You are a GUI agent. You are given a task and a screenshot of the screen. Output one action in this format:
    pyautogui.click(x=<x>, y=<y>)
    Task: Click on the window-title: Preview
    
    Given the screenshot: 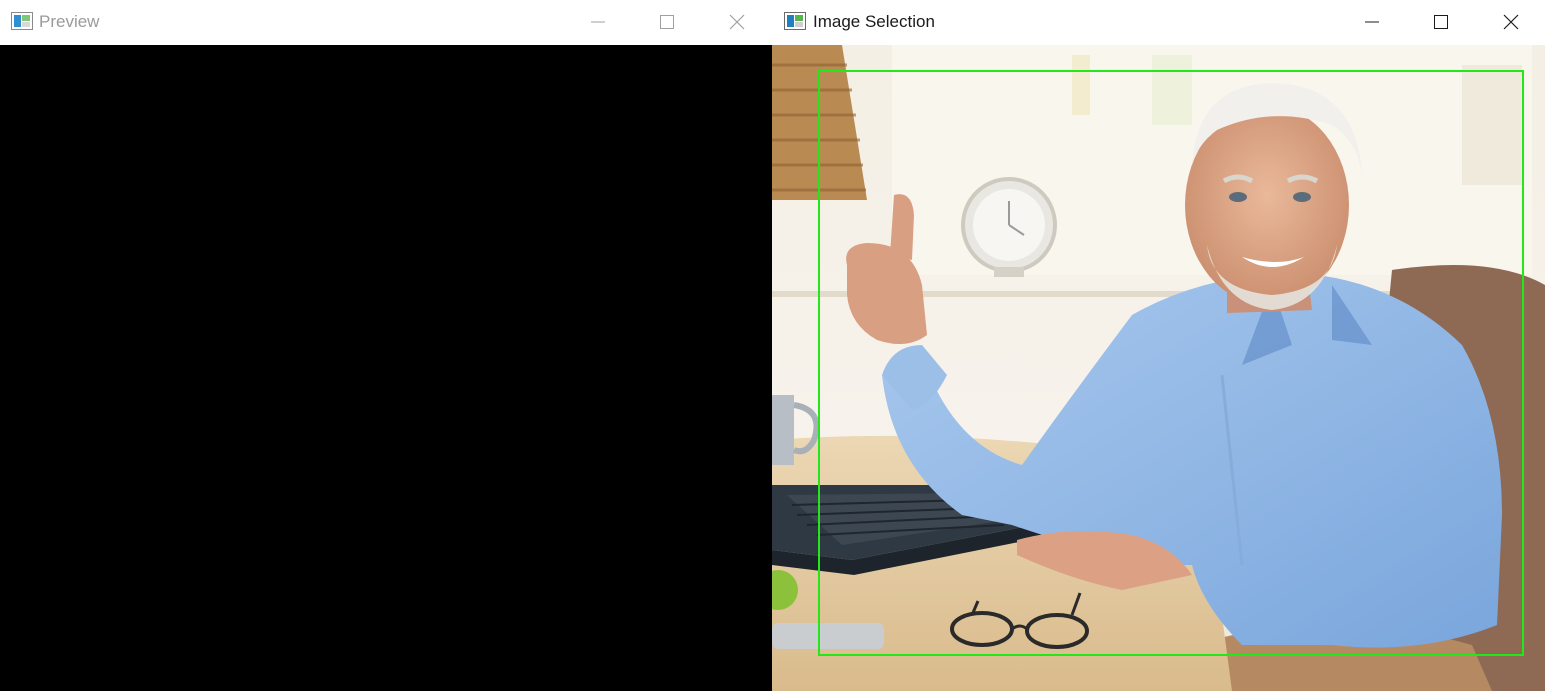 What is the action you would take?
    pyautogui.click(x=69, y=21)
    